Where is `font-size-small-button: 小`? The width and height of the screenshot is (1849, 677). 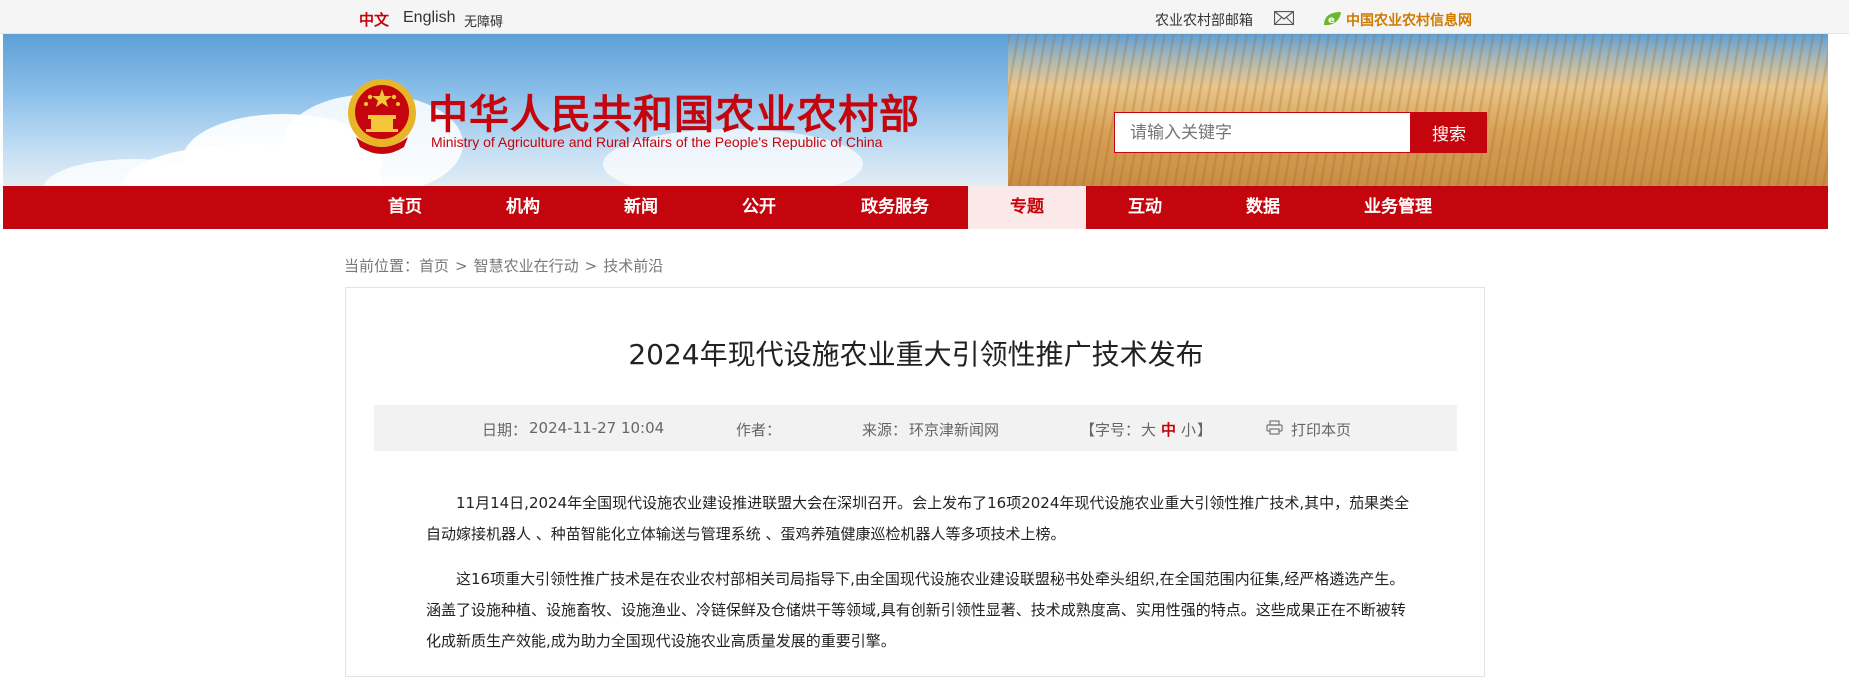 font-size-small-button: 小 is located at coordinates (1188, 429).